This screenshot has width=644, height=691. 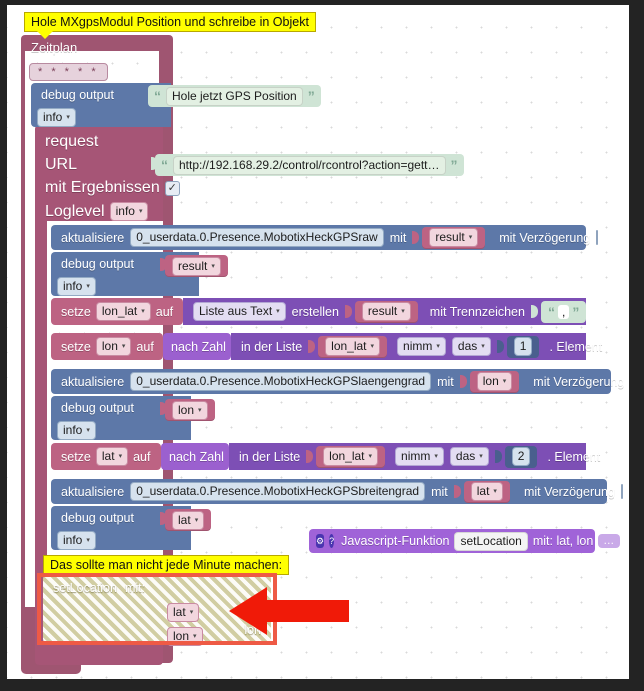 What do you see at coordinates (76, 286) in the screenshot?
I see `debug-result-level: info` at bounding box center [76, 286].